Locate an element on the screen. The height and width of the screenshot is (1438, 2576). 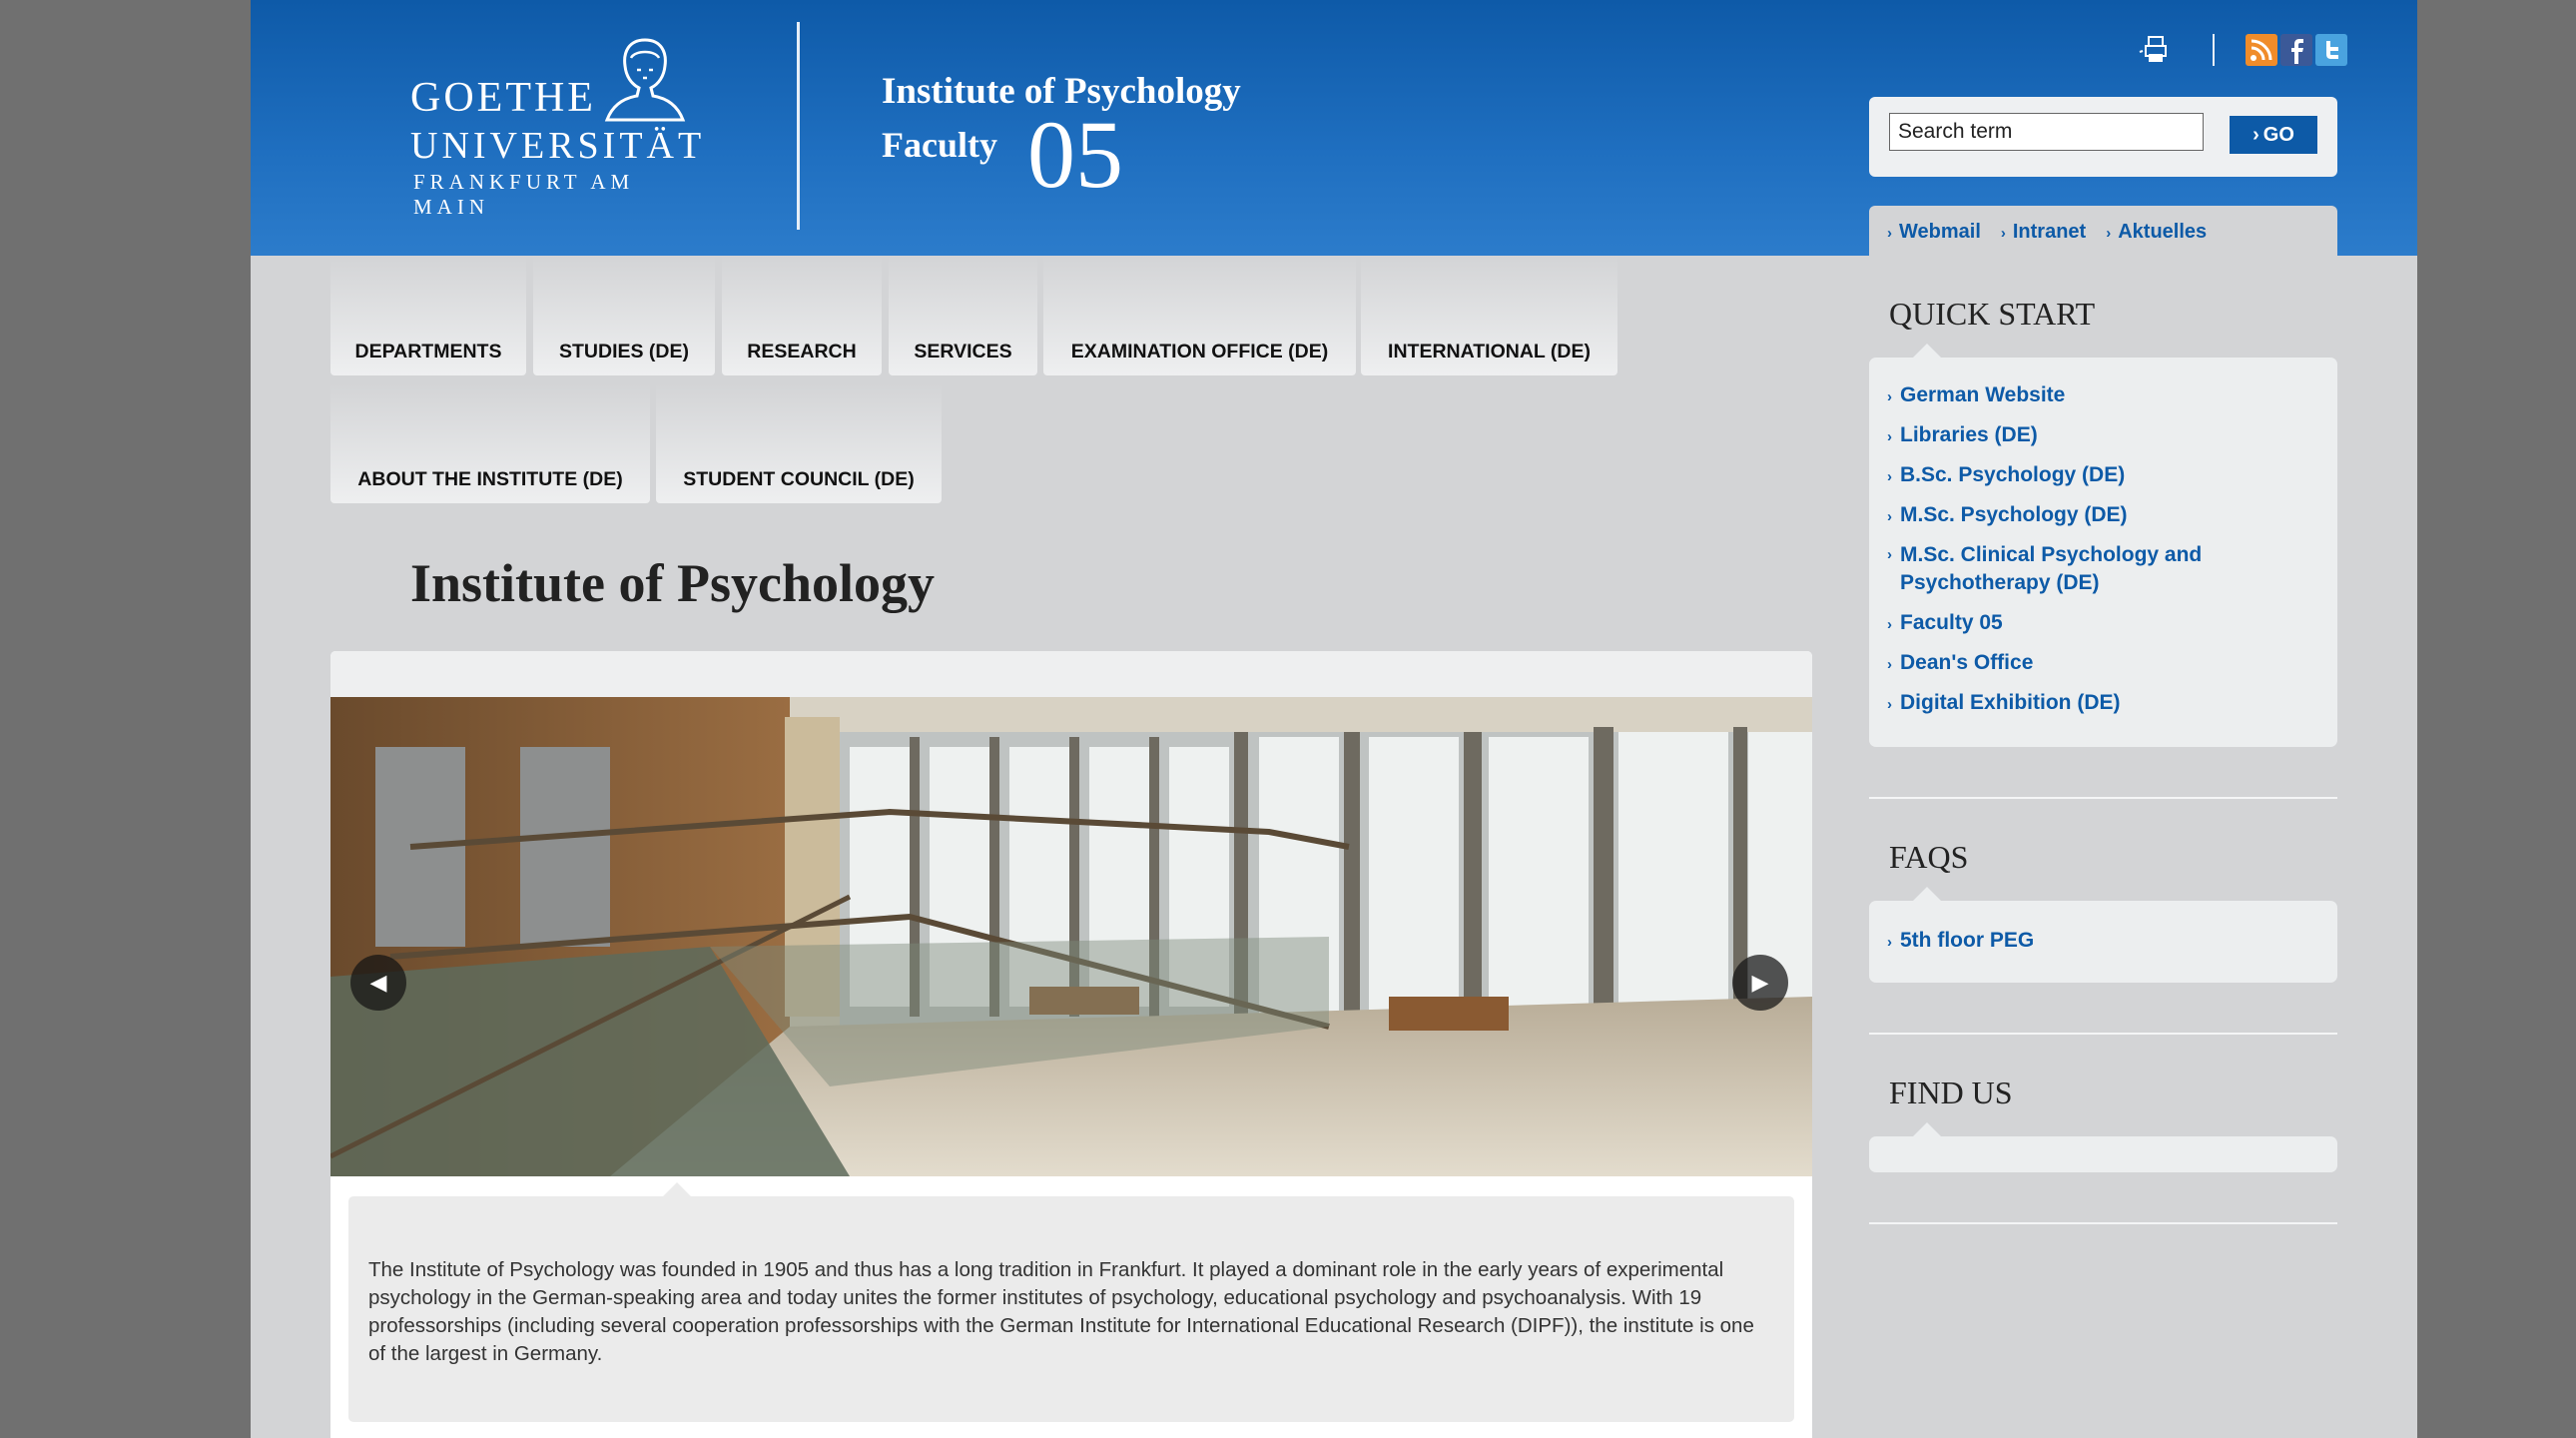
nav-tab-international: INTERNATIONAL (DE) is located at coordinates (1489, 315).